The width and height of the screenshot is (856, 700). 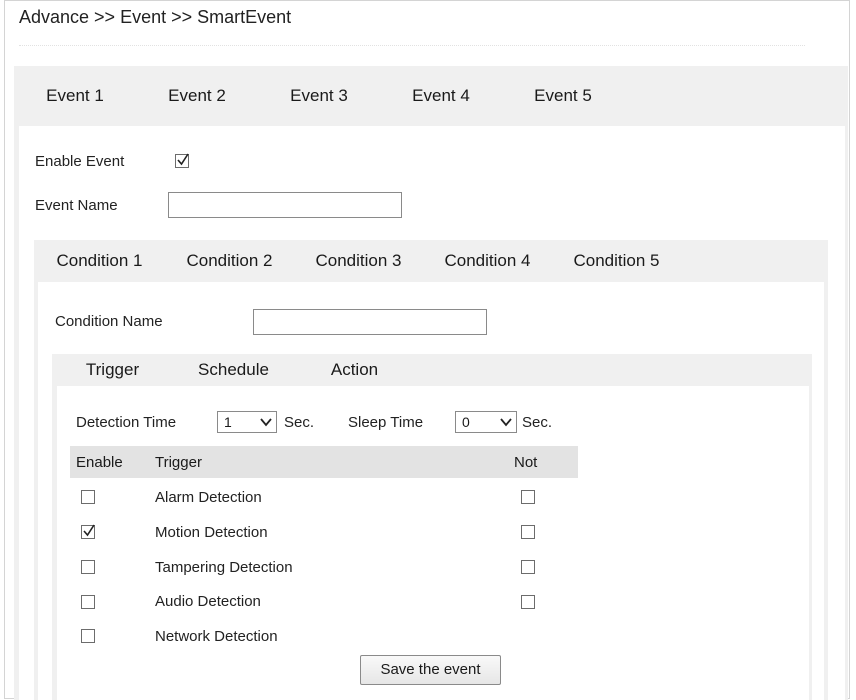 I want to click on trigger-name: Network Detection, so click(x=216, y=636).